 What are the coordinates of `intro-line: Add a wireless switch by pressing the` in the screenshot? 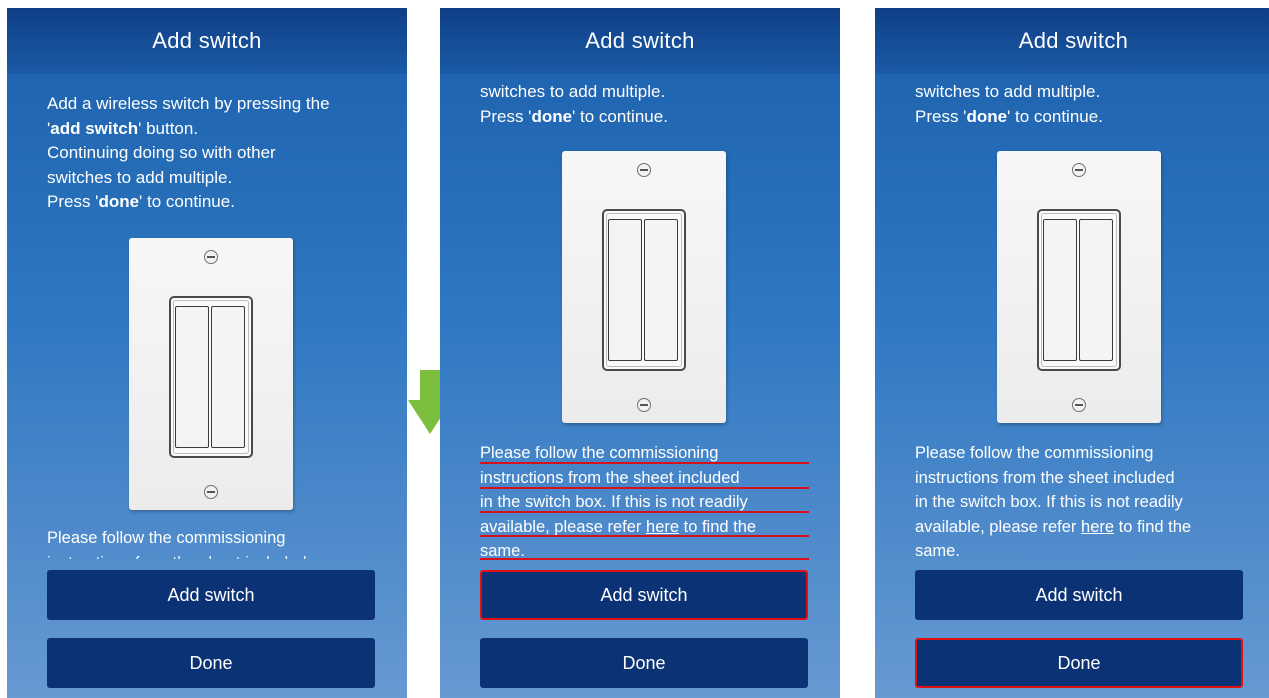 It's located at (188, 103).